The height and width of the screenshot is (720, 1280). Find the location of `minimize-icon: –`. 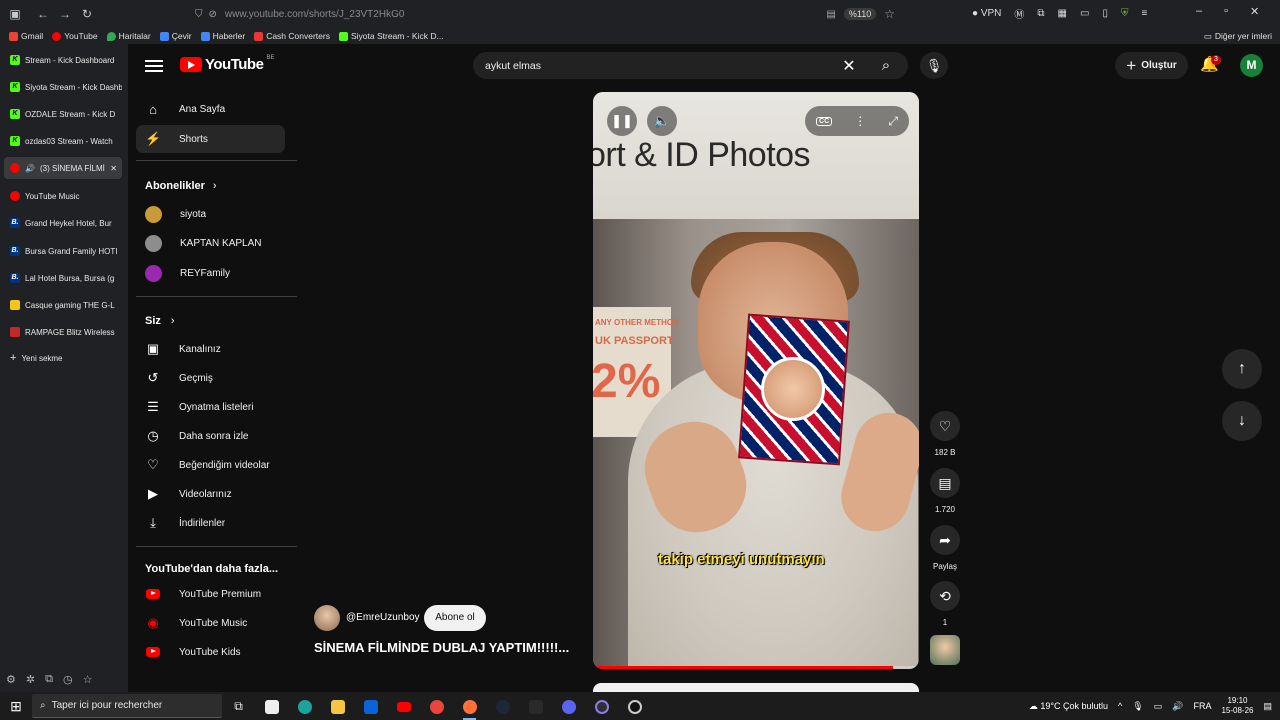

minimize-icon: – is located at coordinates (1199, 11).